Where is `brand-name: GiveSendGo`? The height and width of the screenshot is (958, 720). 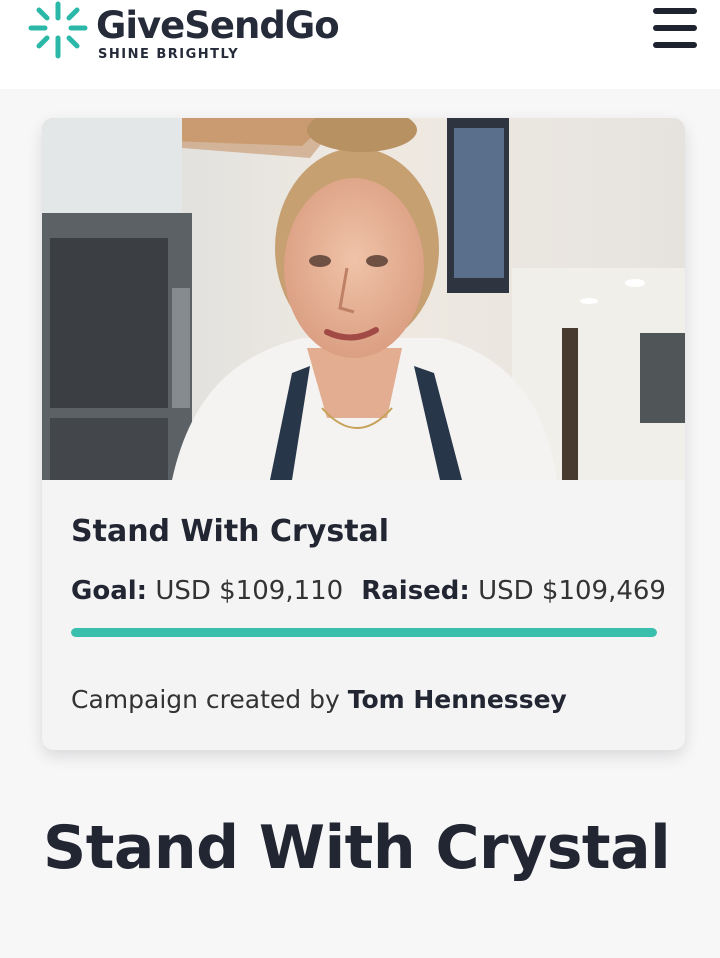
brand-name: GiveSendGo is located at coordinates (218, 25).